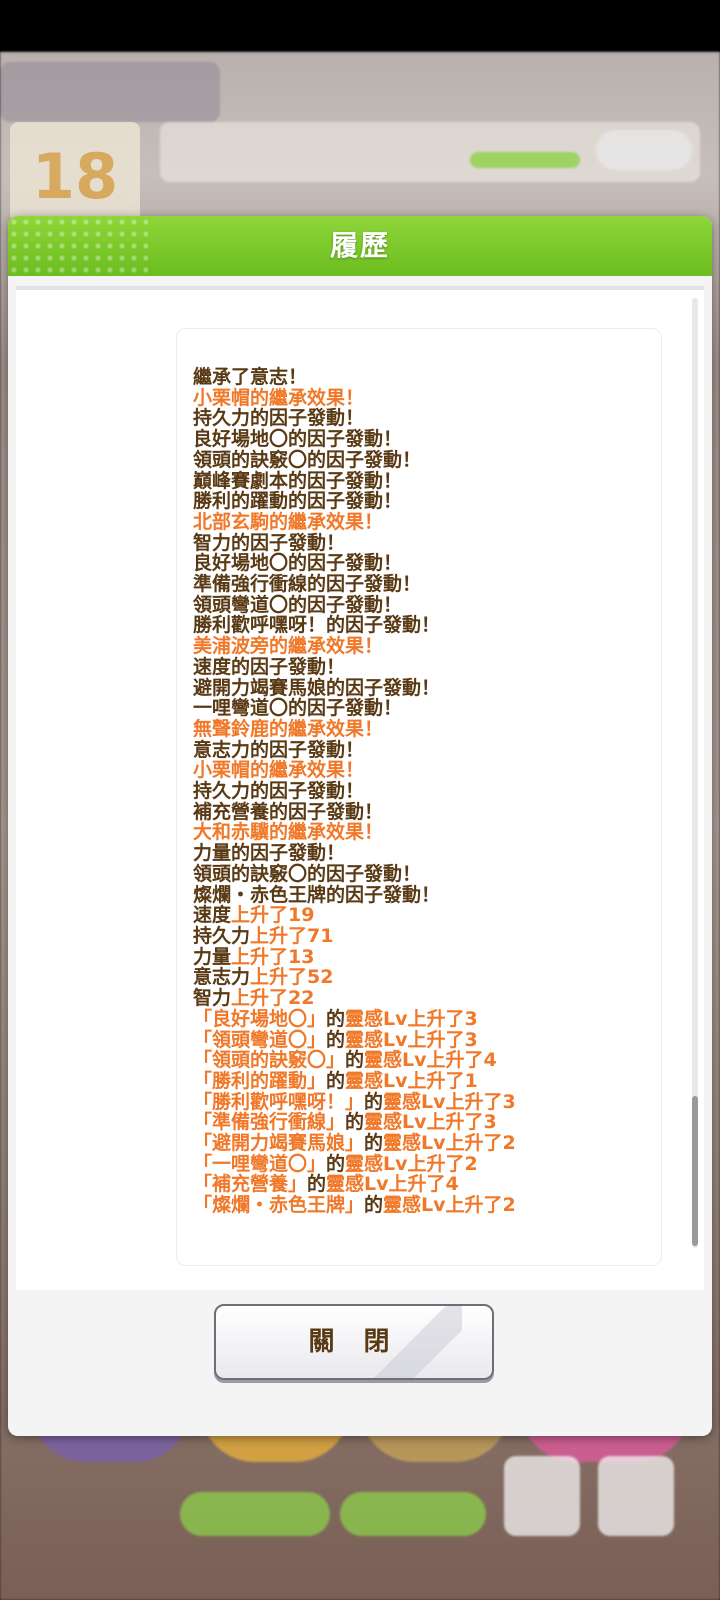  I want to click on bg-top-panel, so click(110, 92).